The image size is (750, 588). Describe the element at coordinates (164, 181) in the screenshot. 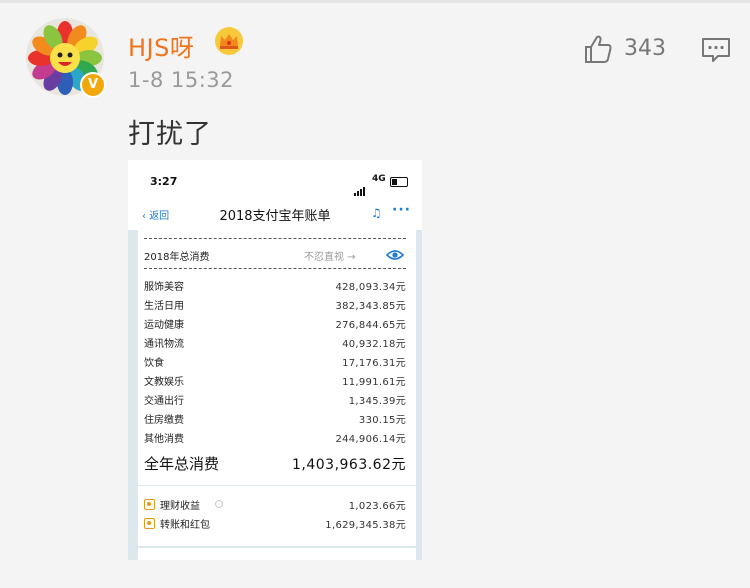

I see `status-time: 3:27` at that location.